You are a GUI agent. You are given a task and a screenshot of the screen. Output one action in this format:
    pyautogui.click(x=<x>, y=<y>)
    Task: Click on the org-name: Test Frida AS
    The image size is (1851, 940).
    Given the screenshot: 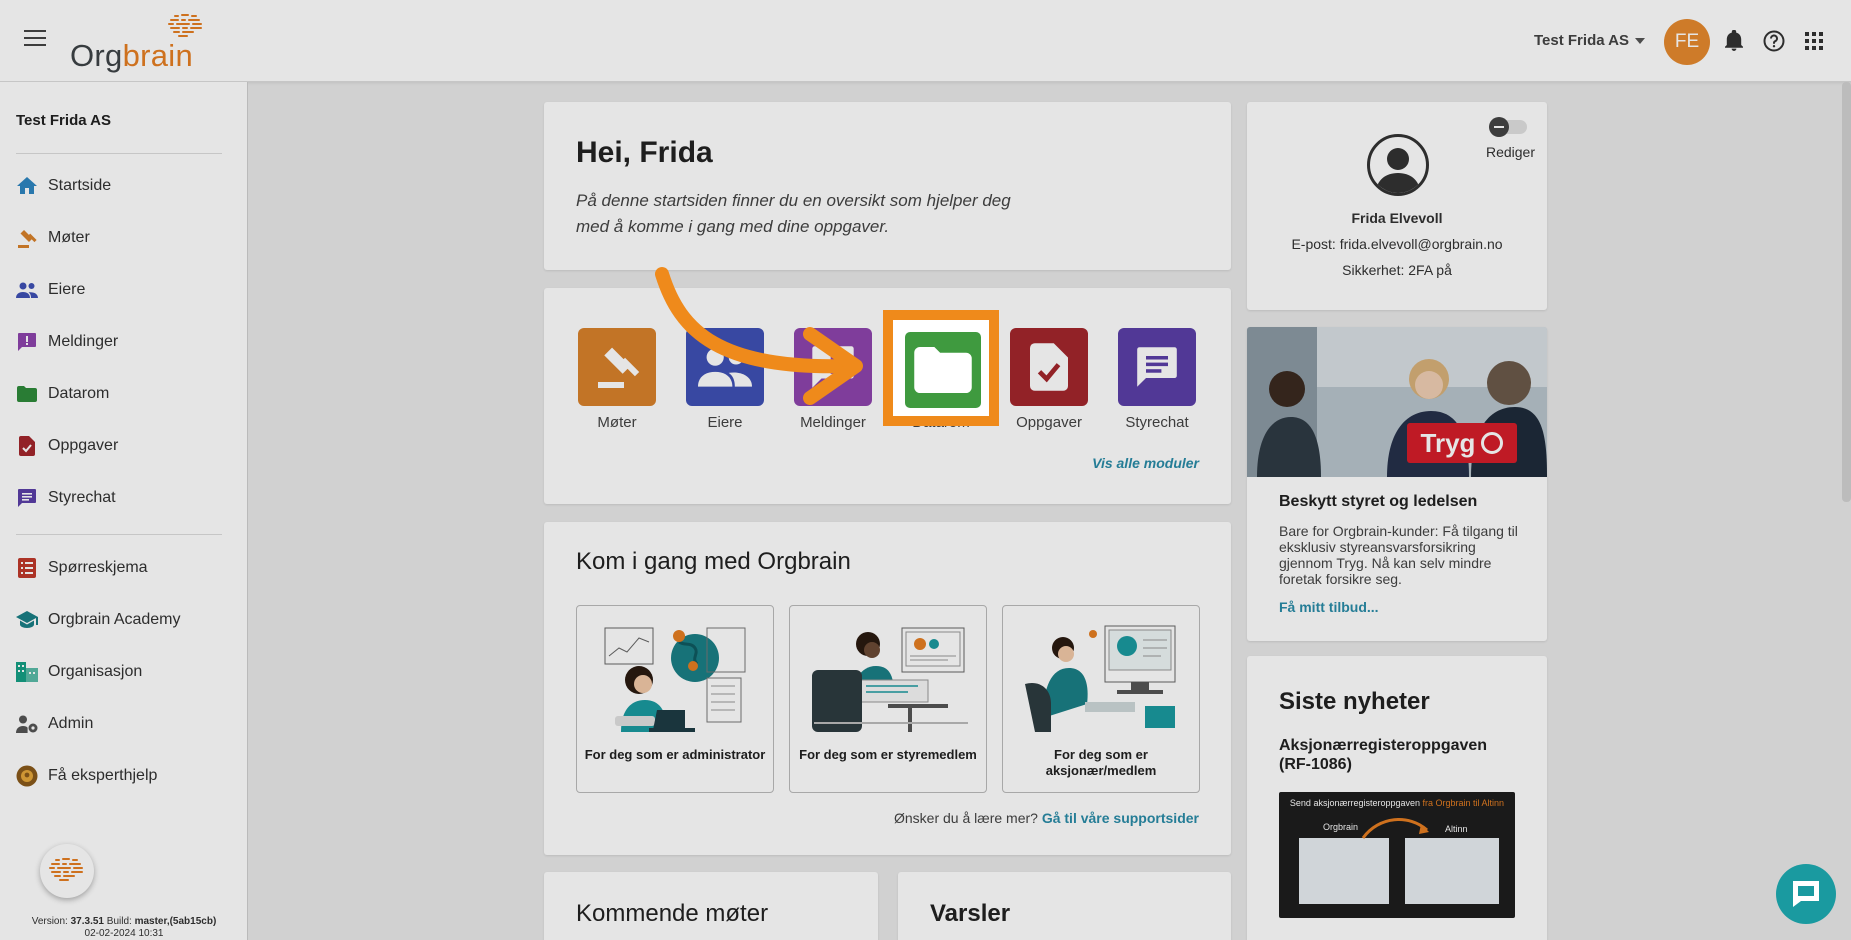 What is the action you would take?
    pyautogui.click(x=64, y=120)
    